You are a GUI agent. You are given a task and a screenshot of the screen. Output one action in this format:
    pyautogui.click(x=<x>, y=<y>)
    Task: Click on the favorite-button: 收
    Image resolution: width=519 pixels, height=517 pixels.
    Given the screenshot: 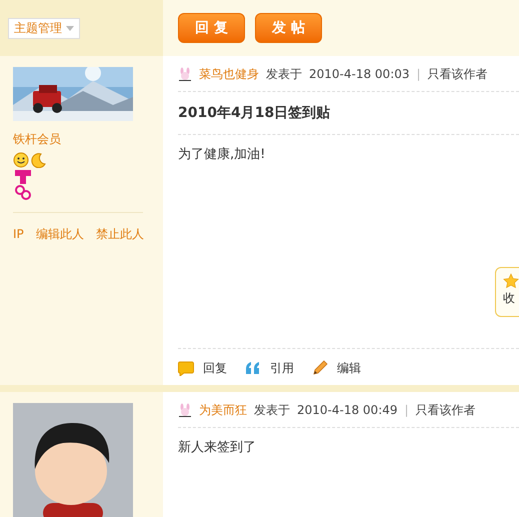 What is the action you would take?
    pyautogui.click(x=507, y=292)
    